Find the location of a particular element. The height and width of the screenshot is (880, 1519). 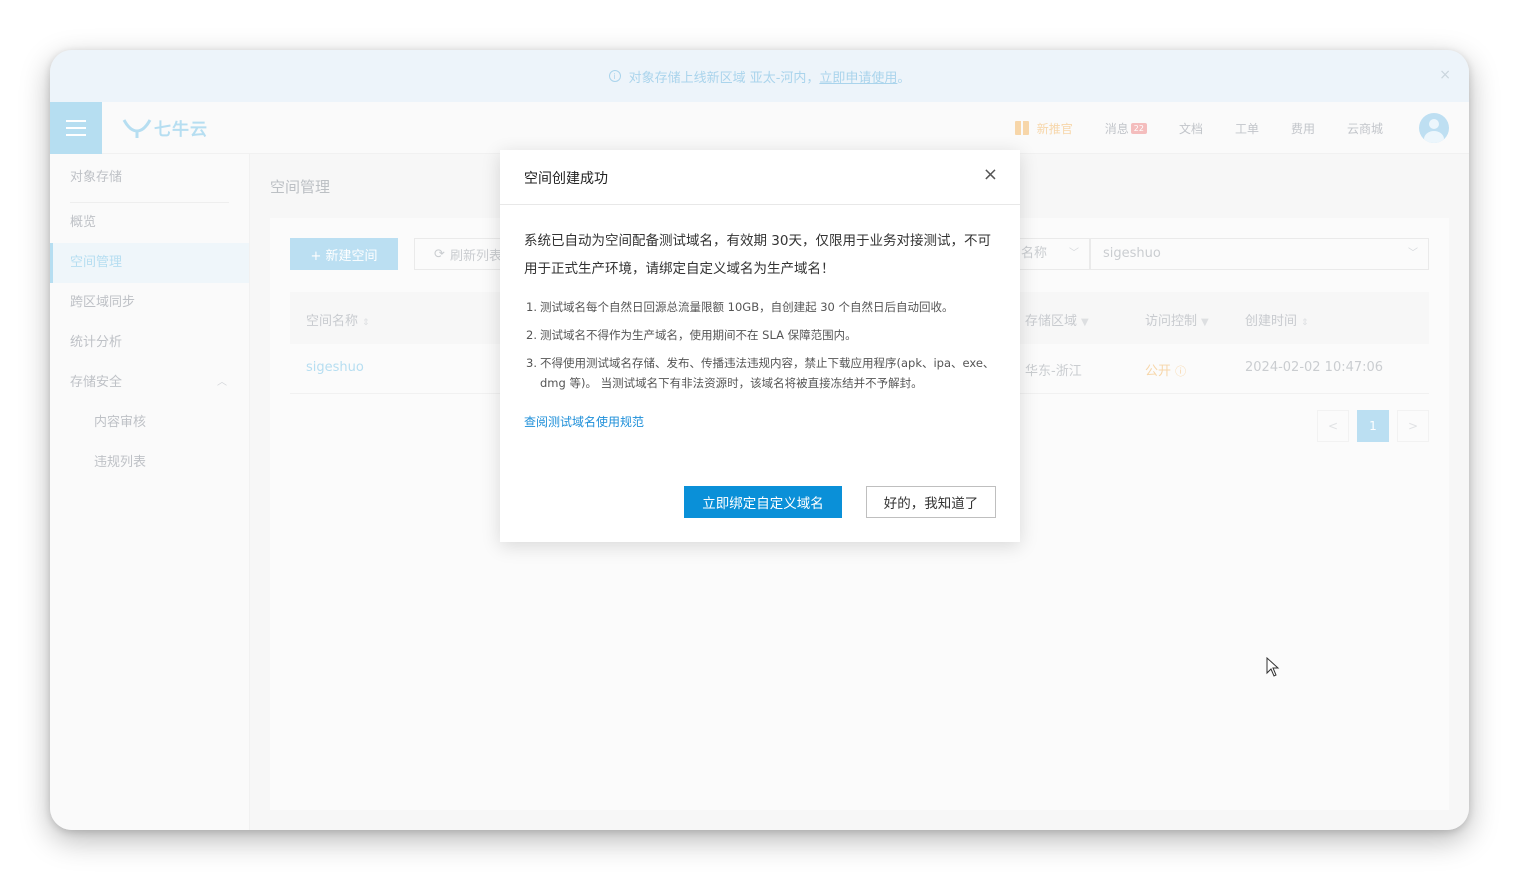

bind-custom-domain-button: 立即绑定自定义域名 is located at coordinates (763, 502).